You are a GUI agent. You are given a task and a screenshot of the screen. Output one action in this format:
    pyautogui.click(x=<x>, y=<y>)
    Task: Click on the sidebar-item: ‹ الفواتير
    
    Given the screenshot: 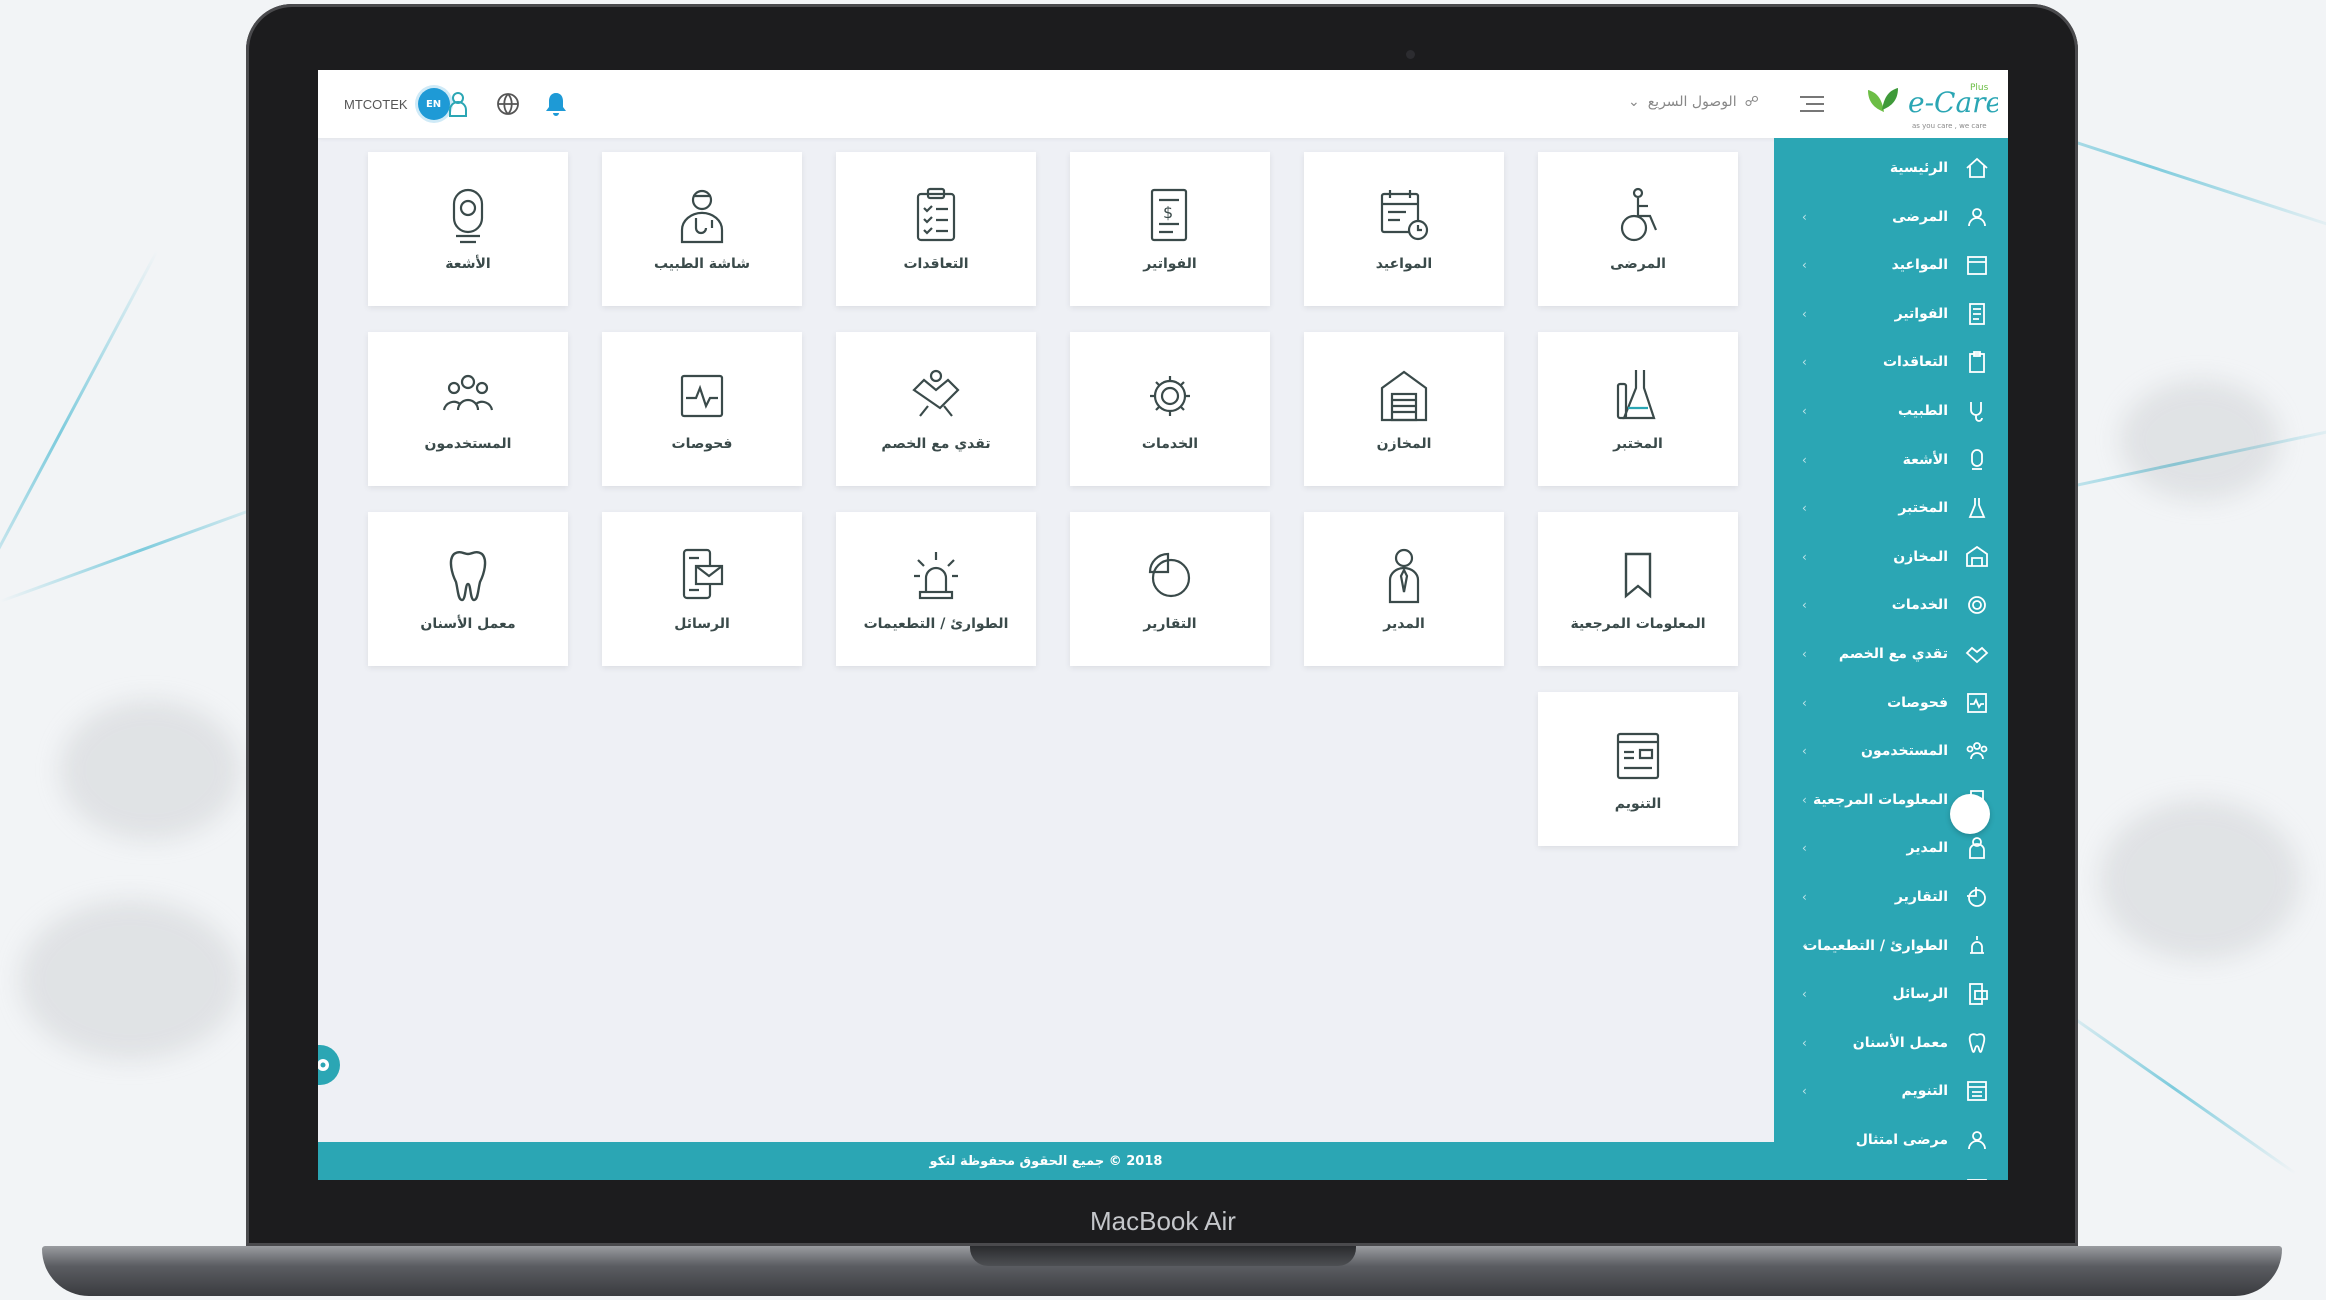 What is the action you would take?
    pyautogui.click(x=1891, y=314)
    